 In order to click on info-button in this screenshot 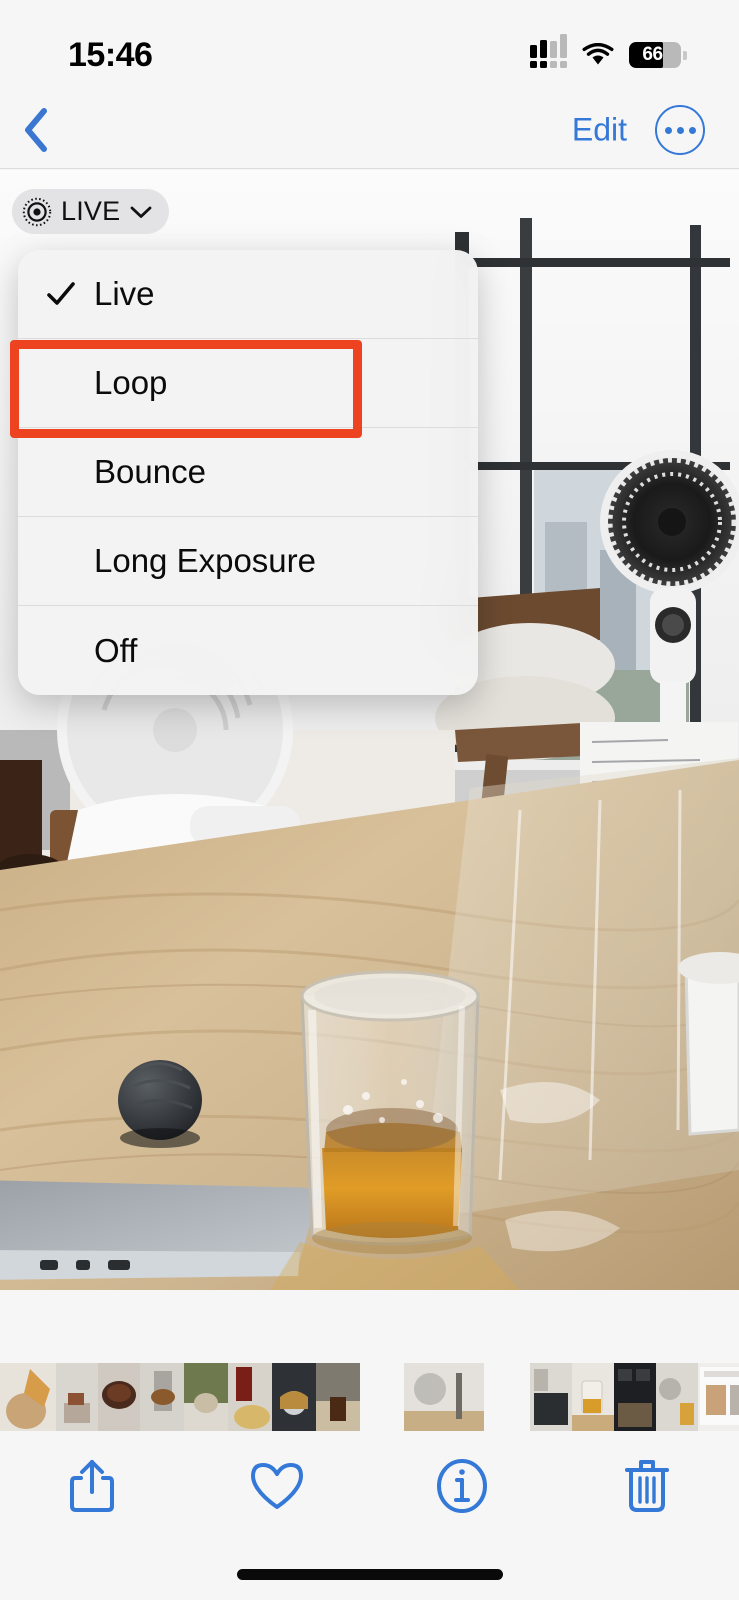, I will do `click(462, 1486)`.